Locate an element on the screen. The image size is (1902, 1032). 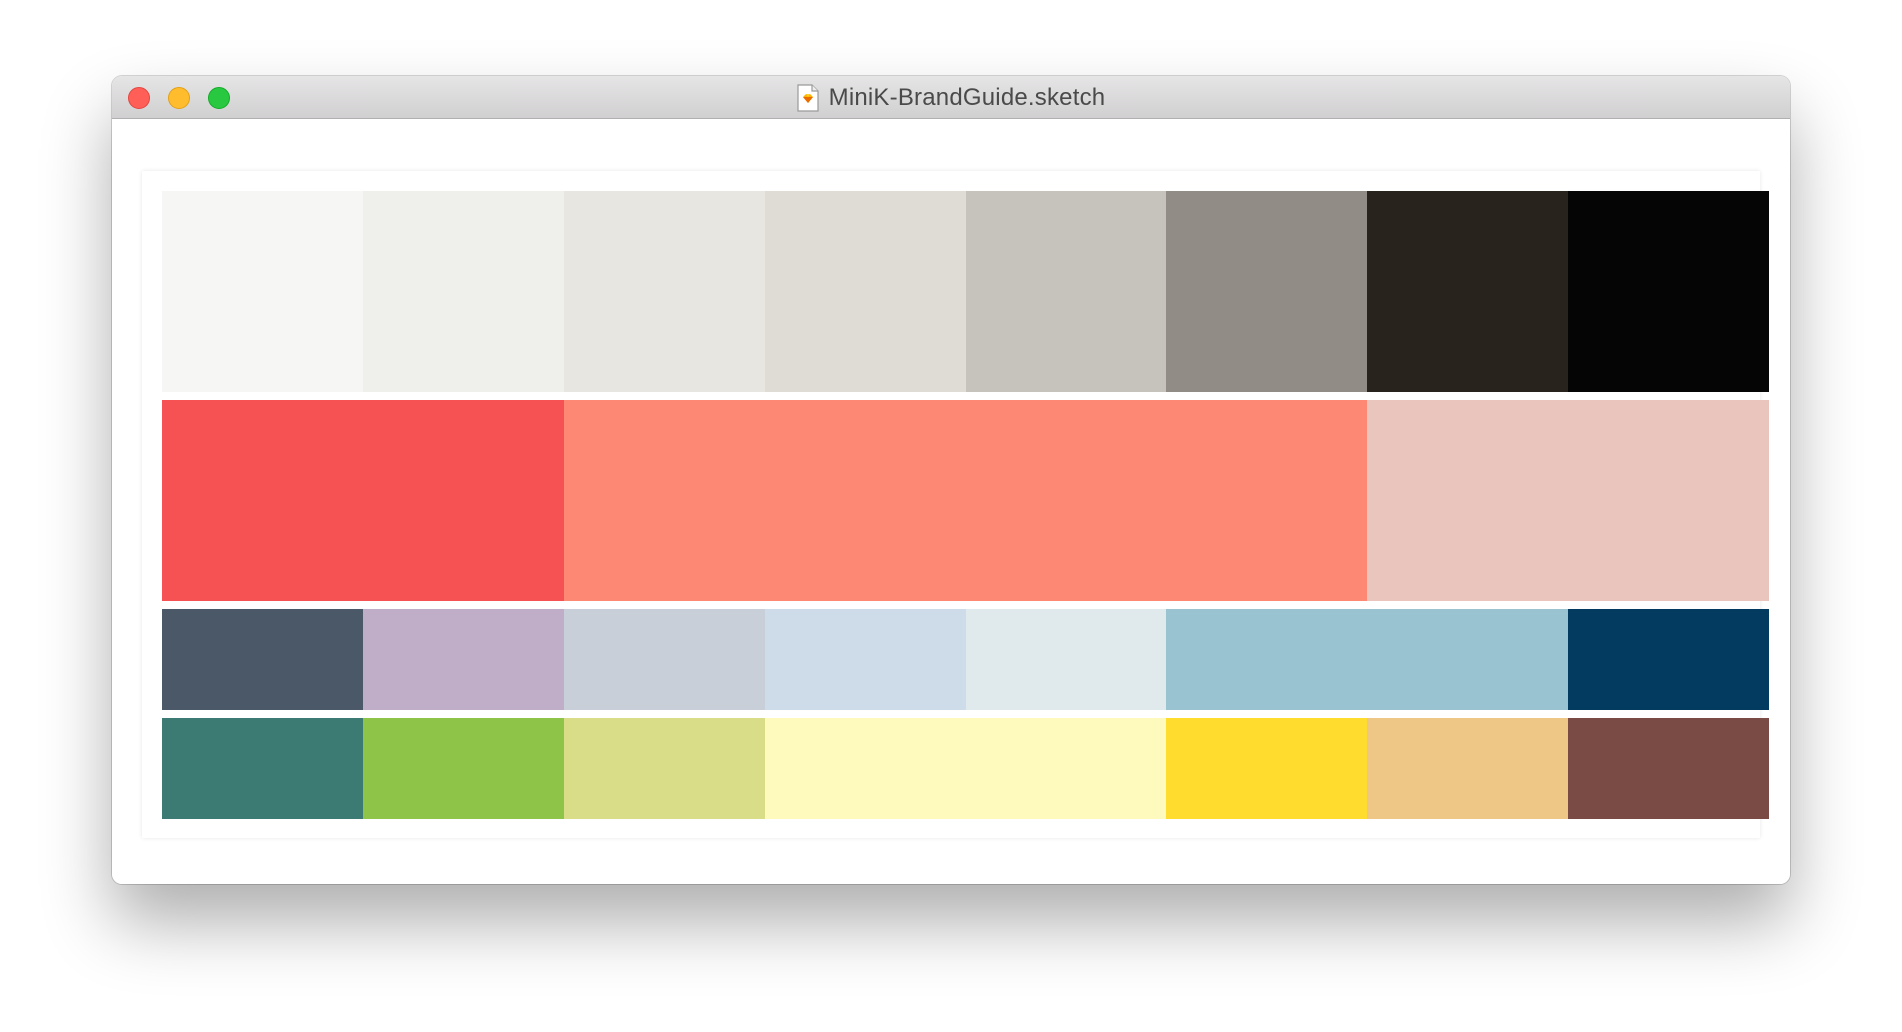
title-bar: MiniK-BrandGuide.sketch is located at coordinates (951, 97).